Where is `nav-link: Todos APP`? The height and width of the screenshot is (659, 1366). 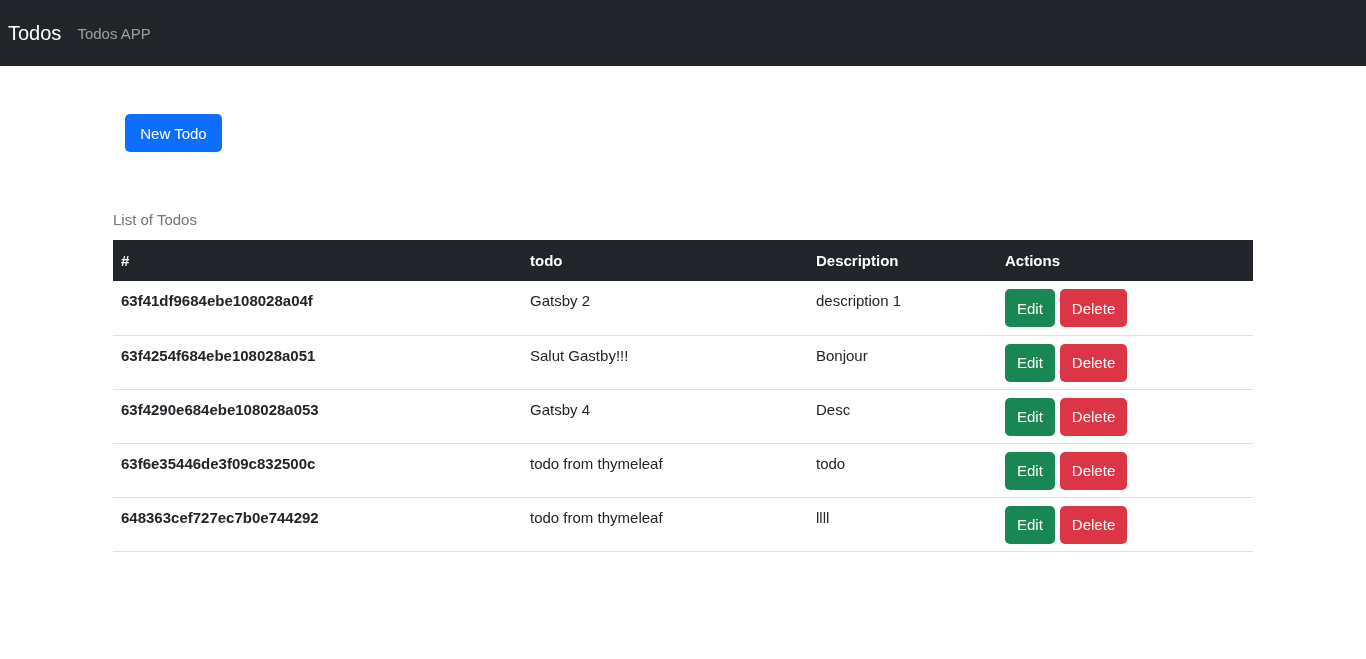
nav-link: Todos APP is located at coordinates (114, 33).